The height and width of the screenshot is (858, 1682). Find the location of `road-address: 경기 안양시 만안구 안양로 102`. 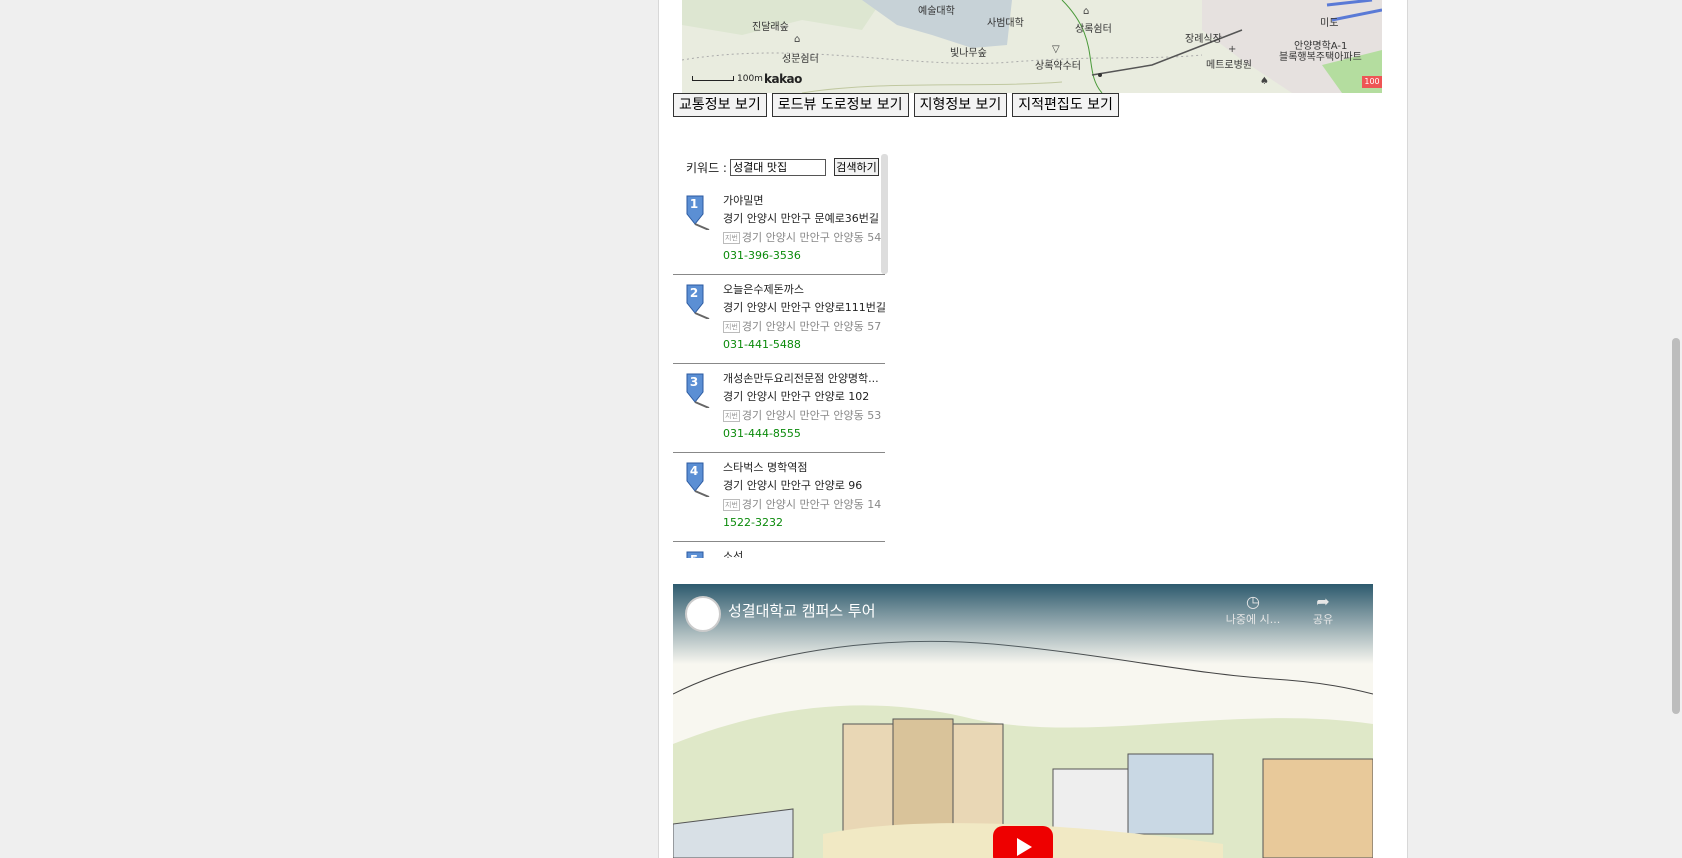

road-address: 경기 안양시 만안구 안양로 102 is located at coordinates (796, 396).